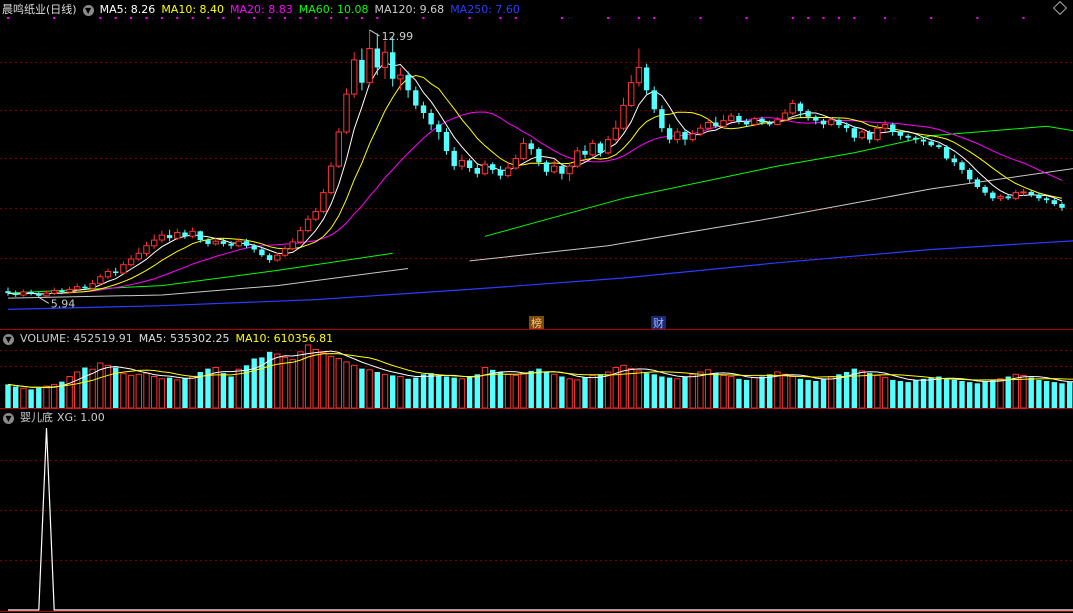 The height and width of the screenshot is (613, 1073). What do you see at coordinates (261, 9) in the screenshot?
I see `ma20-label: MA20: 8.83` at bounding box center [261, 9].